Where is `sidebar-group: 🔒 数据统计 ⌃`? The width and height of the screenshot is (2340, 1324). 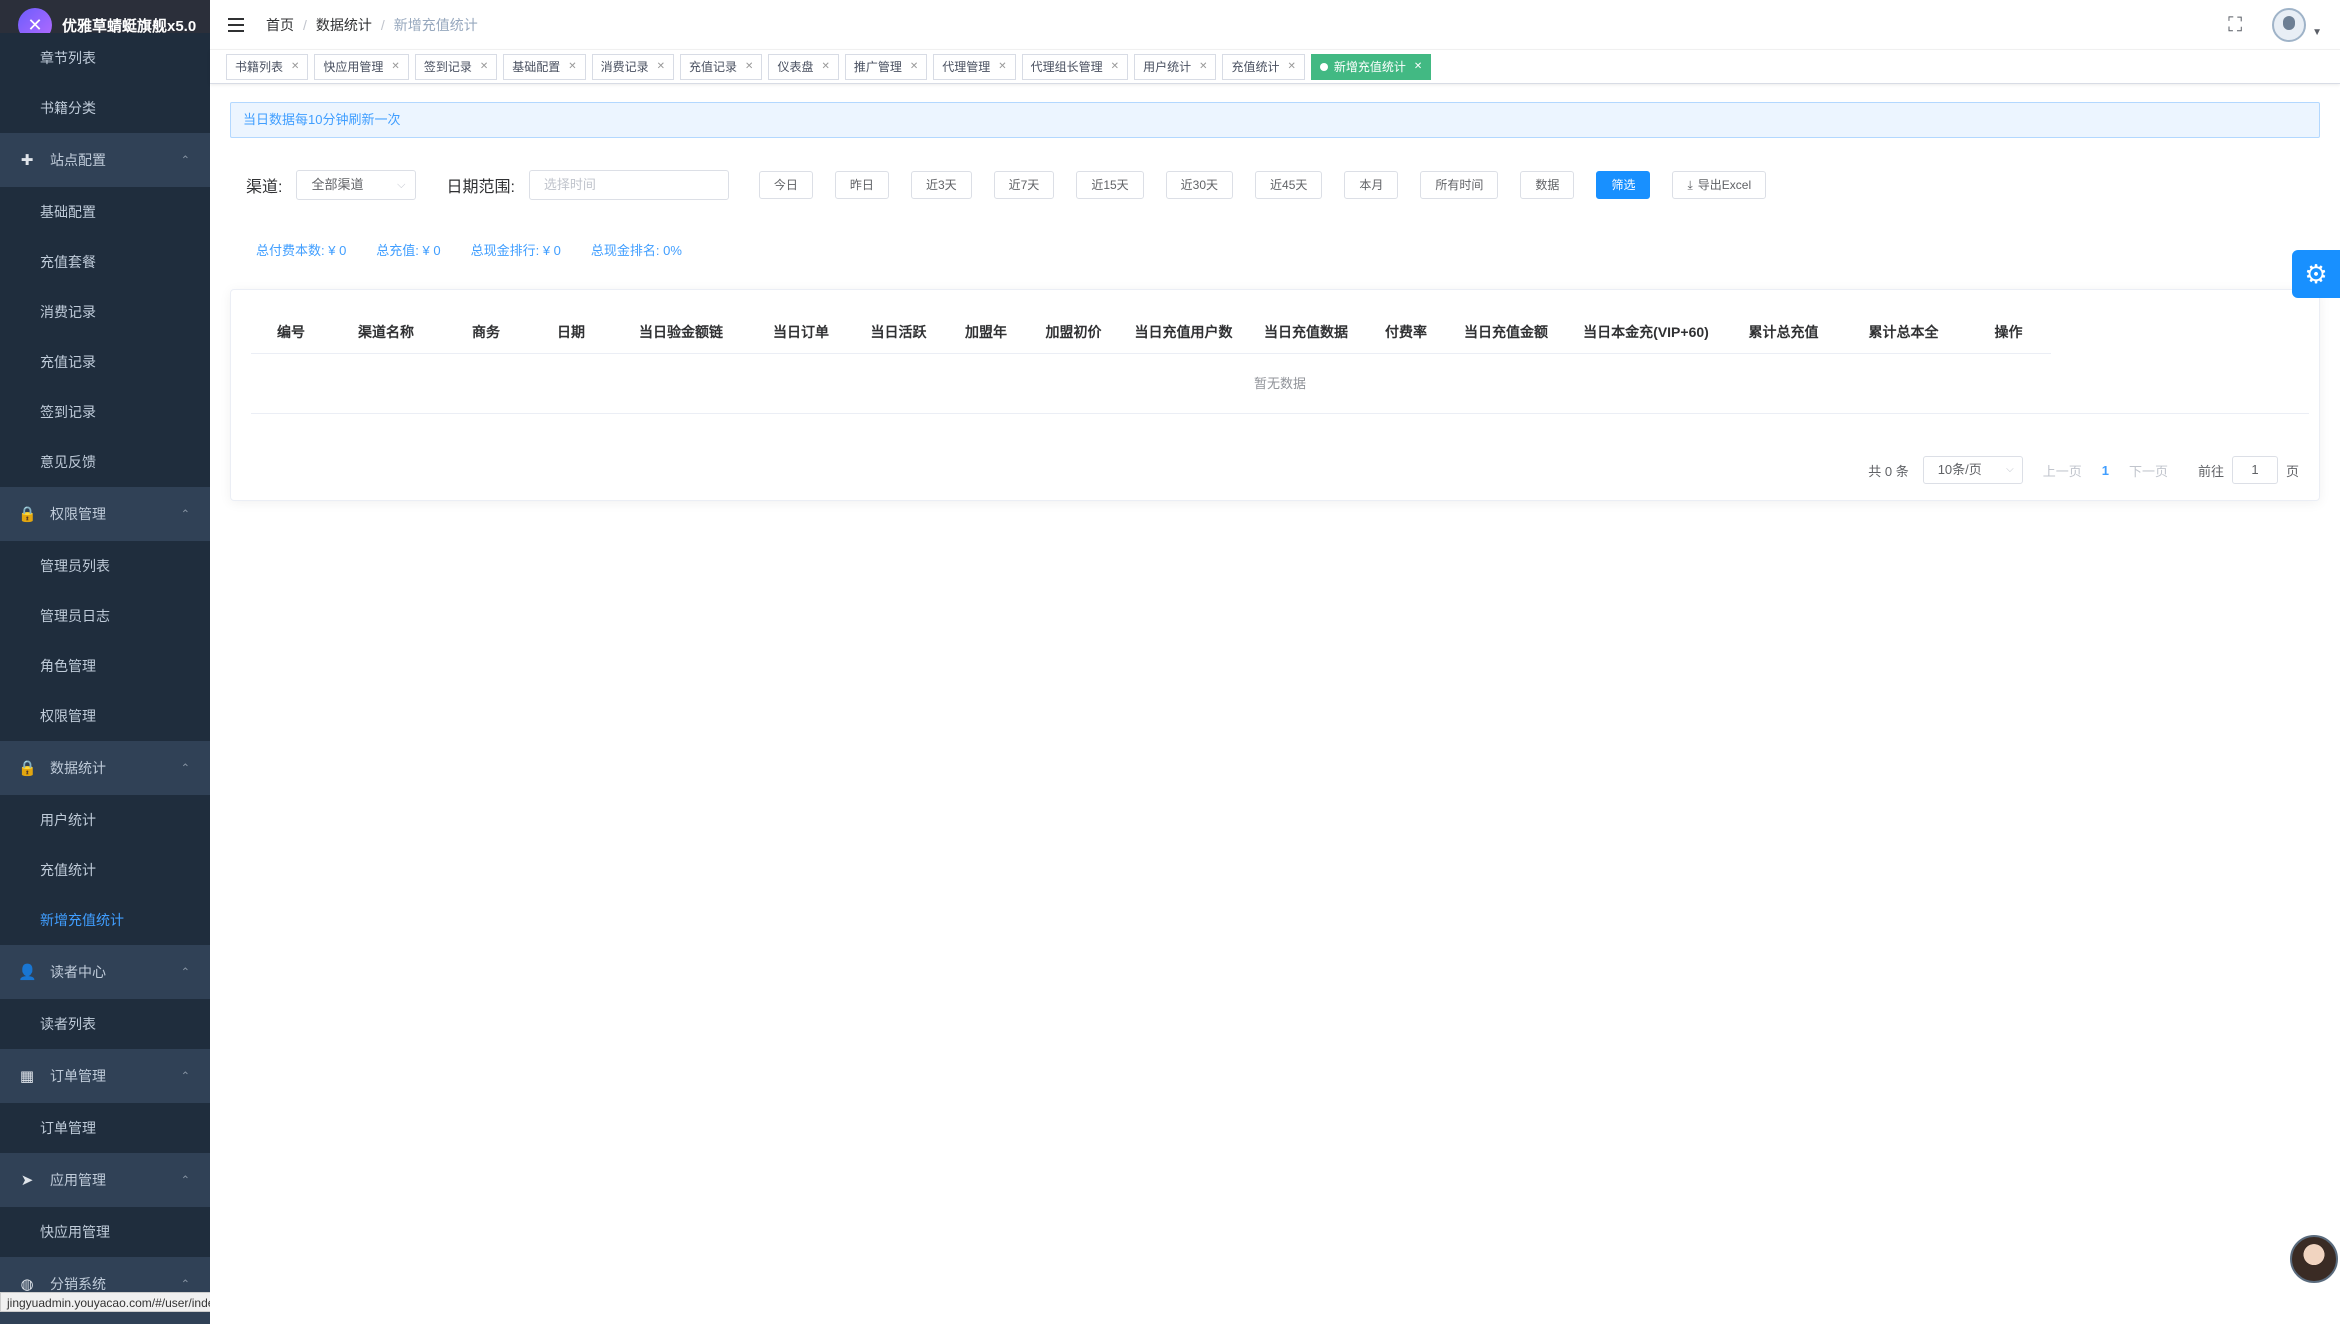 sidebar-group: 🔒 数据统计 ⌃ is located at coordinates (105, 768).